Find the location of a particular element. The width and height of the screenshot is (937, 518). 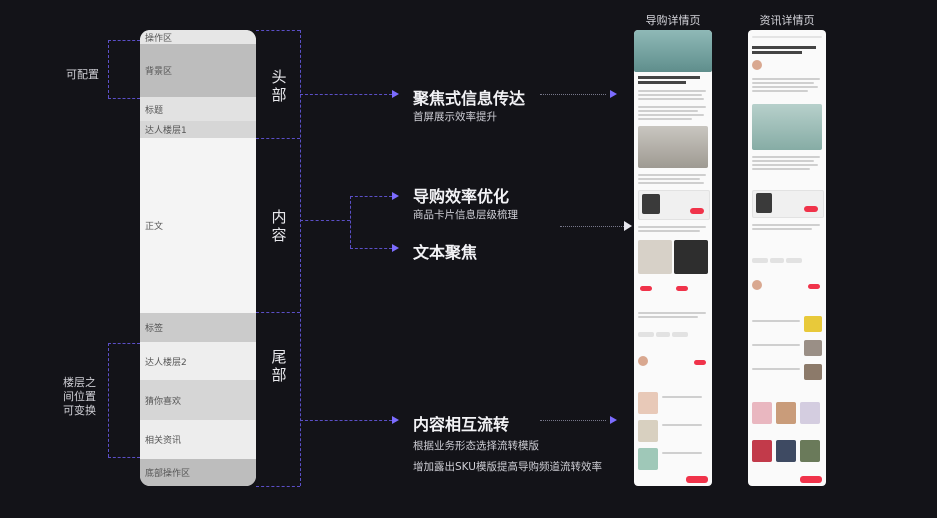

content-connector is located at coordinates (325, 220).